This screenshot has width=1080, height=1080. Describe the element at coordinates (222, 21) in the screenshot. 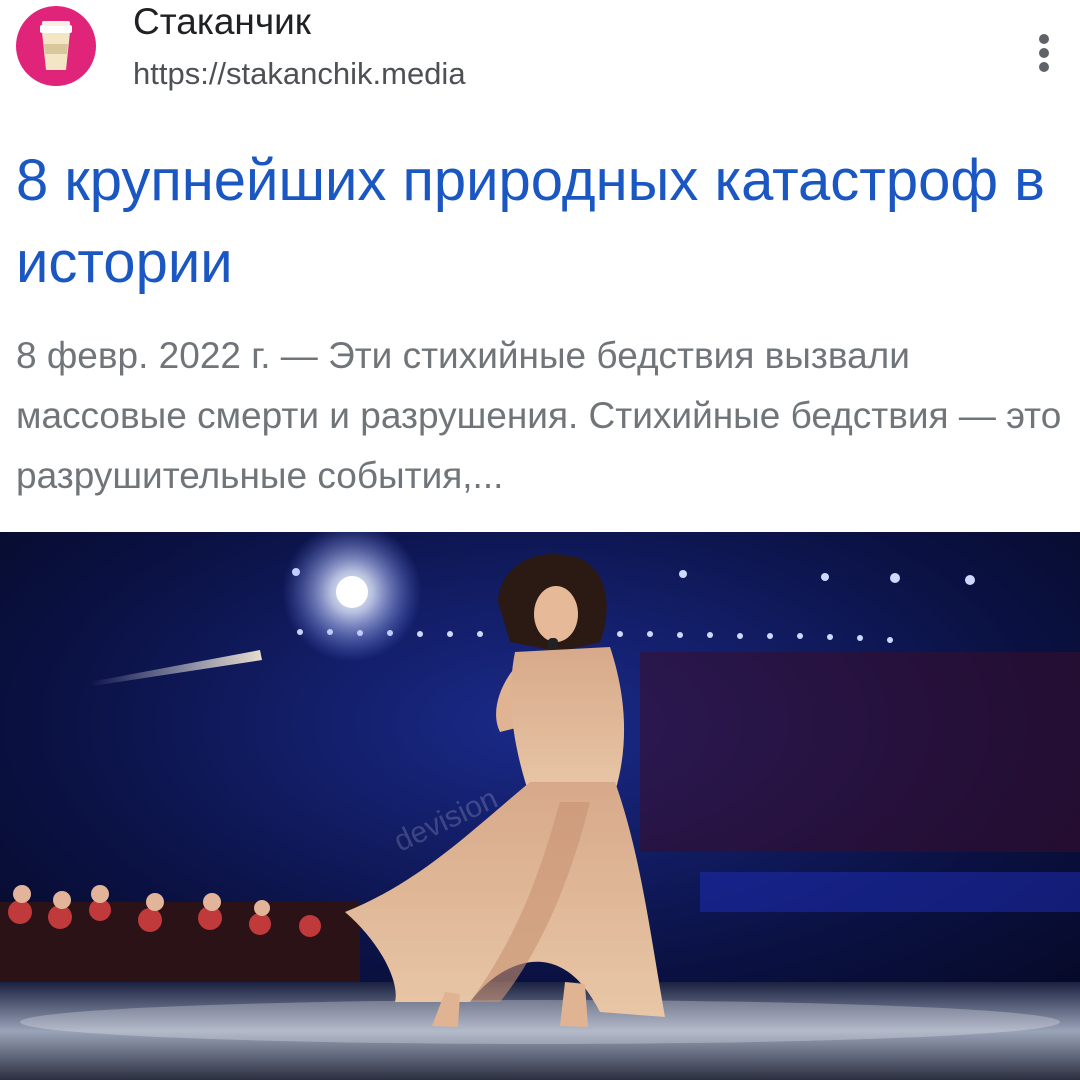

I see `site-name: Стаканчик` at that location.